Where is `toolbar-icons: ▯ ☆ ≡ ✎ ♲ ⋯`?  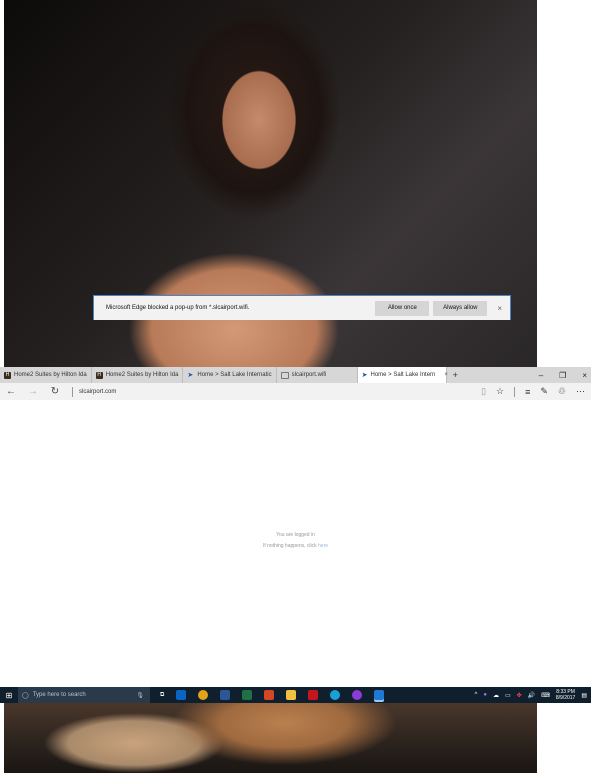 toolbar-icons: ▯ ☆ ≡ ✎ ♲ ⋯ is located at coordinates (536, 391).